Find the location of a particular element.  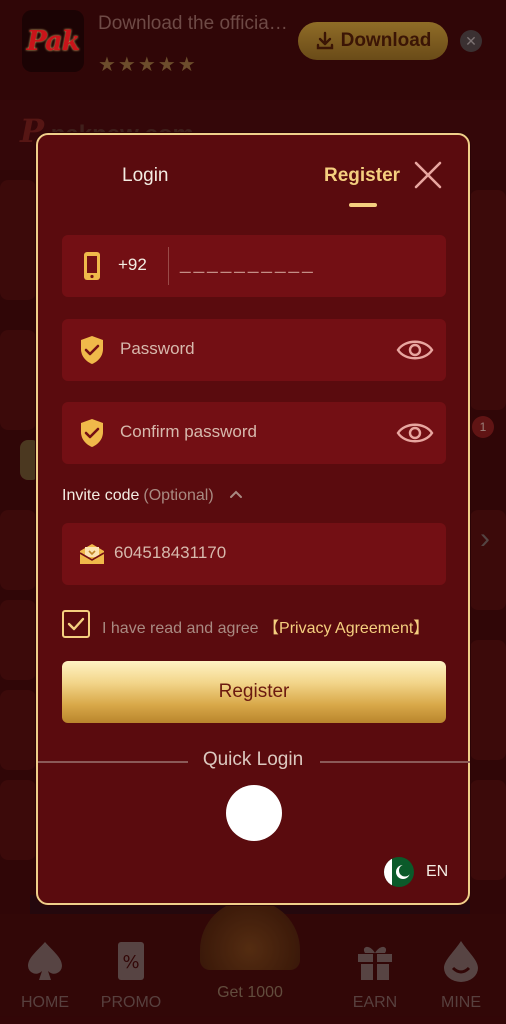

close-icon: ✕ is located at coordinates (471, 40).